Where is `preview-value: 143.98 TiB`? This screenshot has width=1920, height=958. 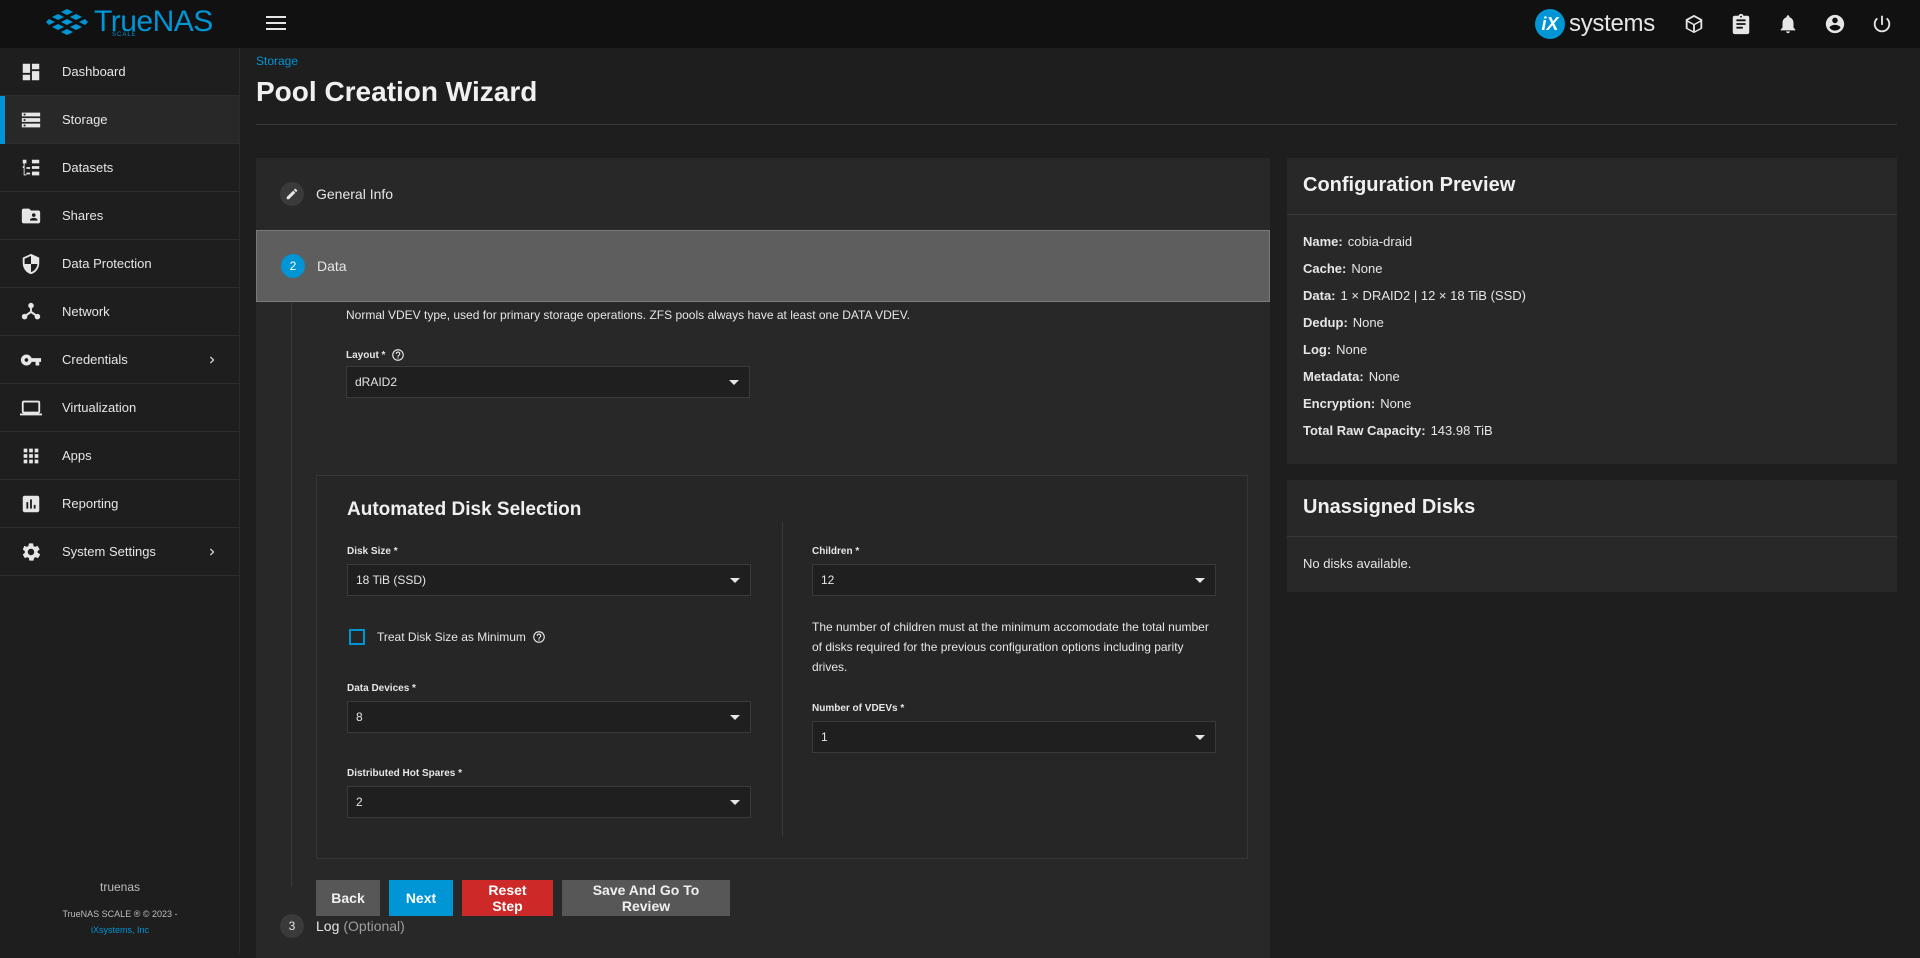
preview-value: 143.98 TiB is located at coordinates (1461, 430).